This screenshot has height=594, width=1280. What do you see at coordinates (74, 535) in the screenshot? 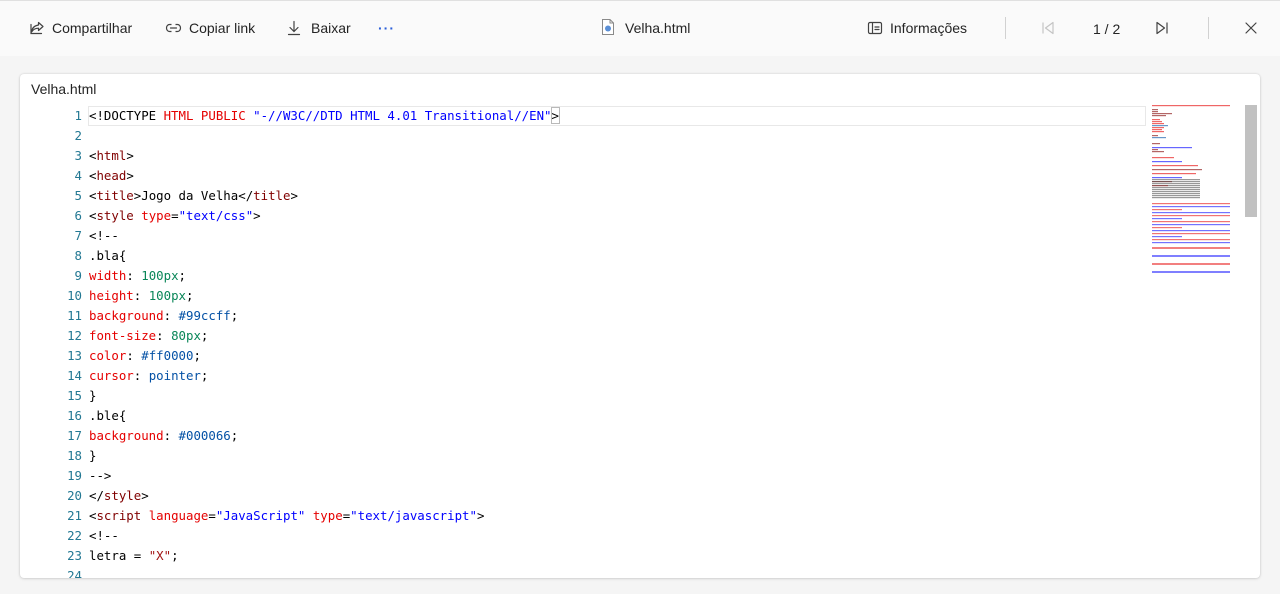
I see `line-number: 22` at bounding box center [74, 535].